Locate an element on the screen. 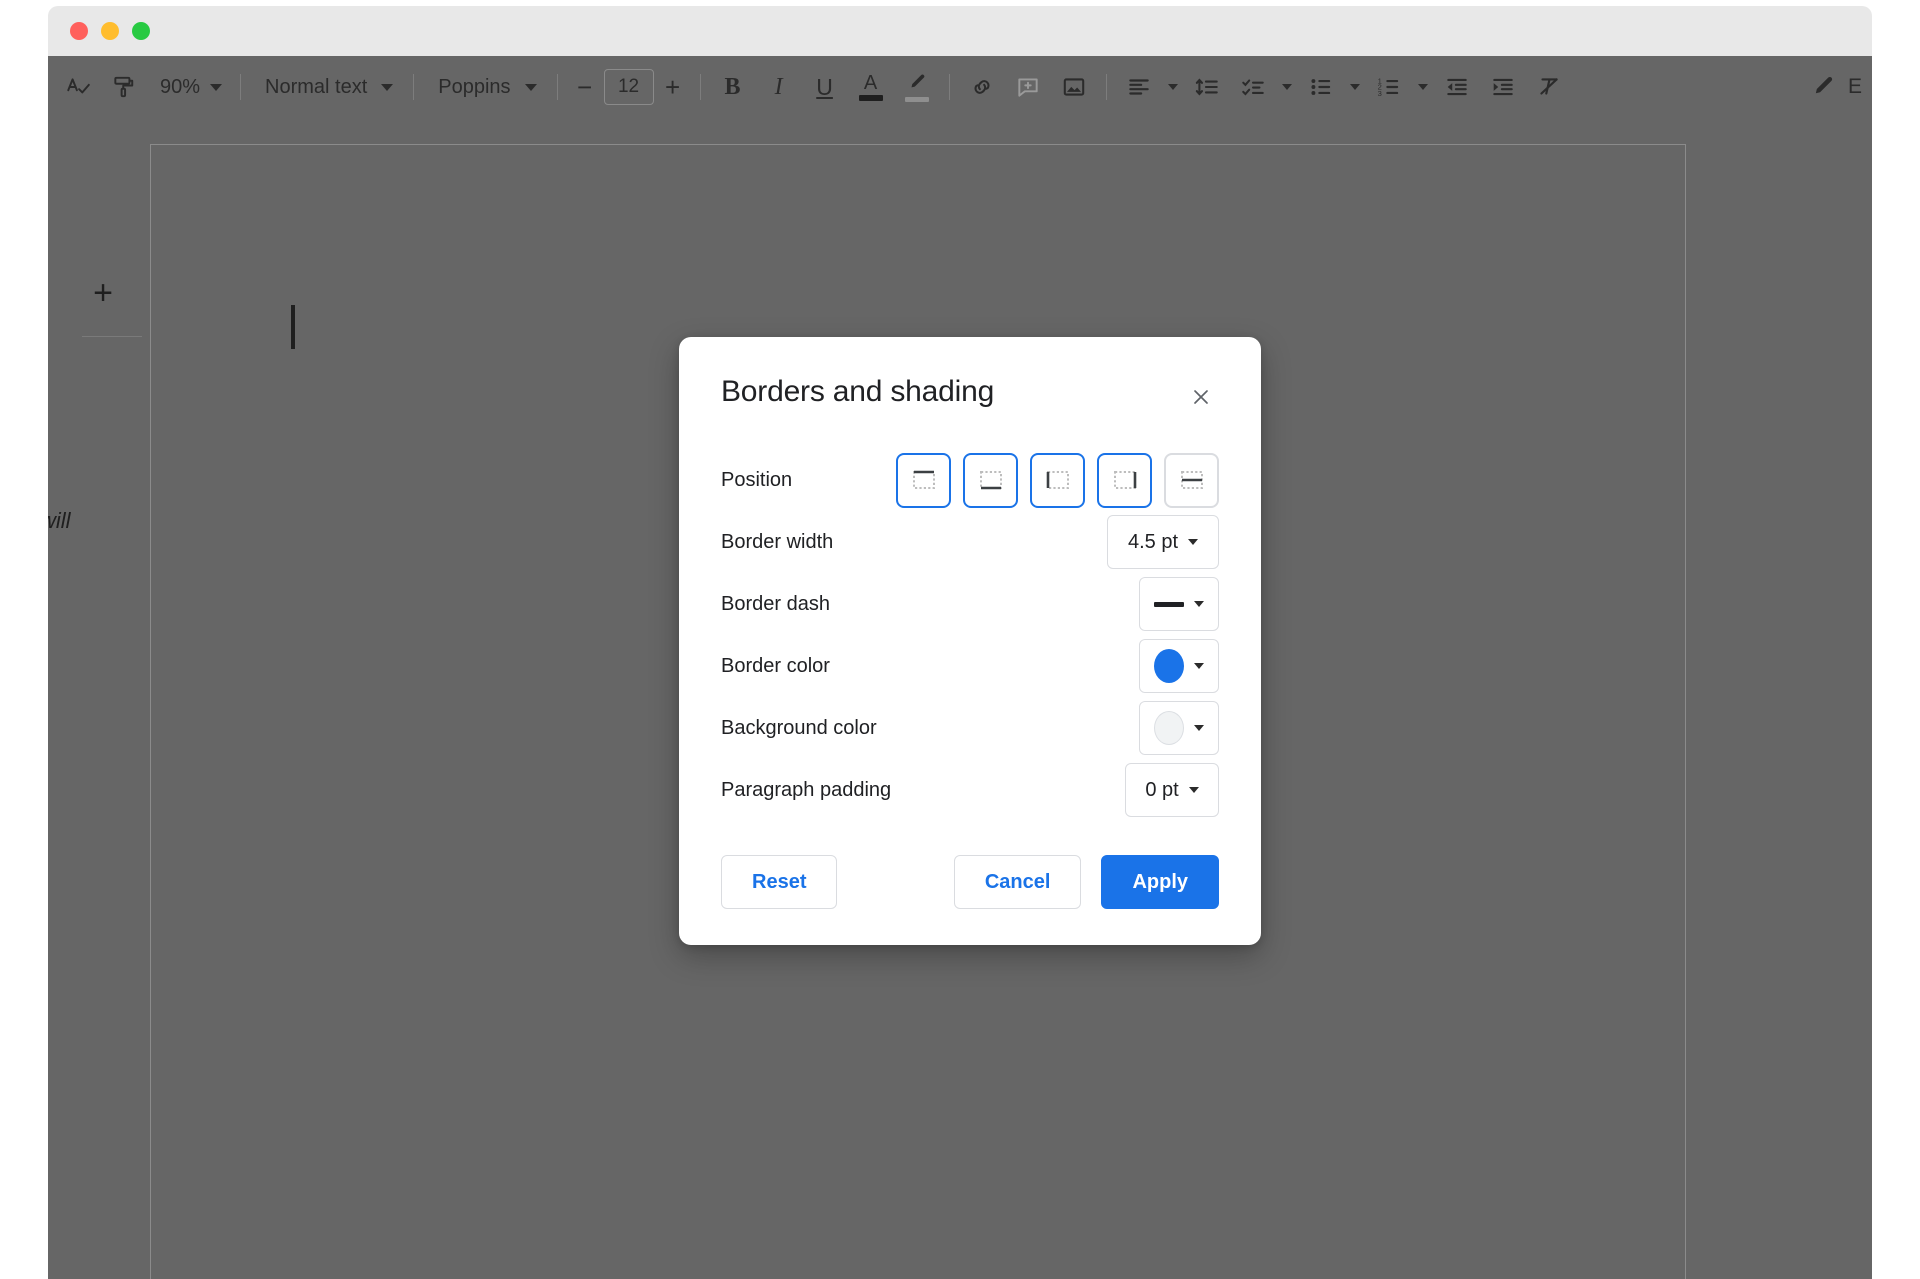 This screenshot has height=1279, width=1920. text-color-button: A is located at coordinates (871, 87).